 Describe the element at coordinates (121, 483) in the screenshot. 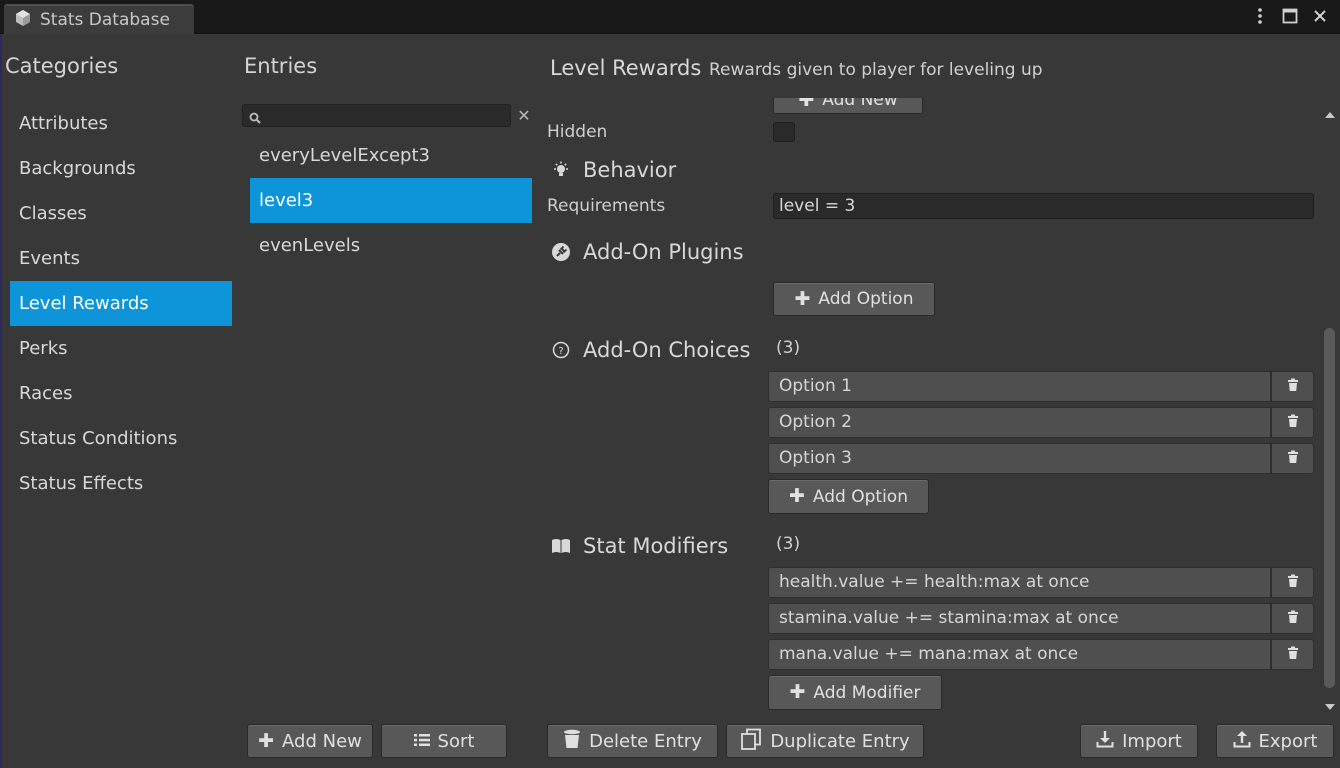

I see `category-item-status-effects: Status Effects` at that location.